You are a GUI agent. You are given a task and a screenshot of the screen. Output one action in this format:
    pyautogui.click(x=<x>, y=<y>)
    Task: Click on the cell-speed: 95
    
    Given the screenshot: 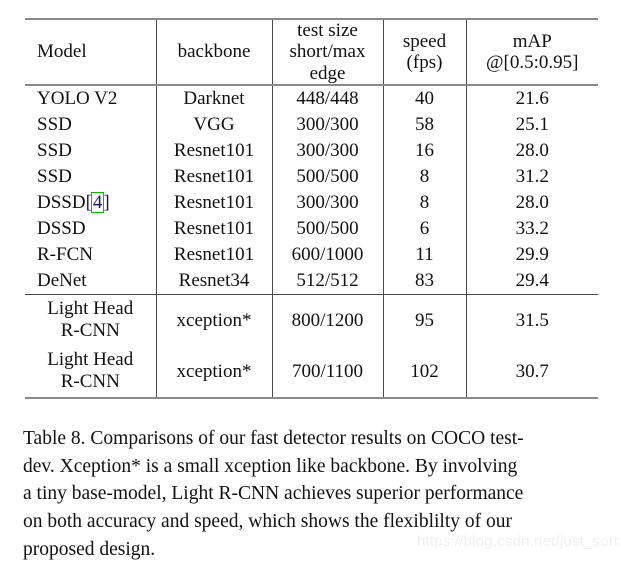 What is the action you would take?
    pyautogui.click(x=424, y=320)
    